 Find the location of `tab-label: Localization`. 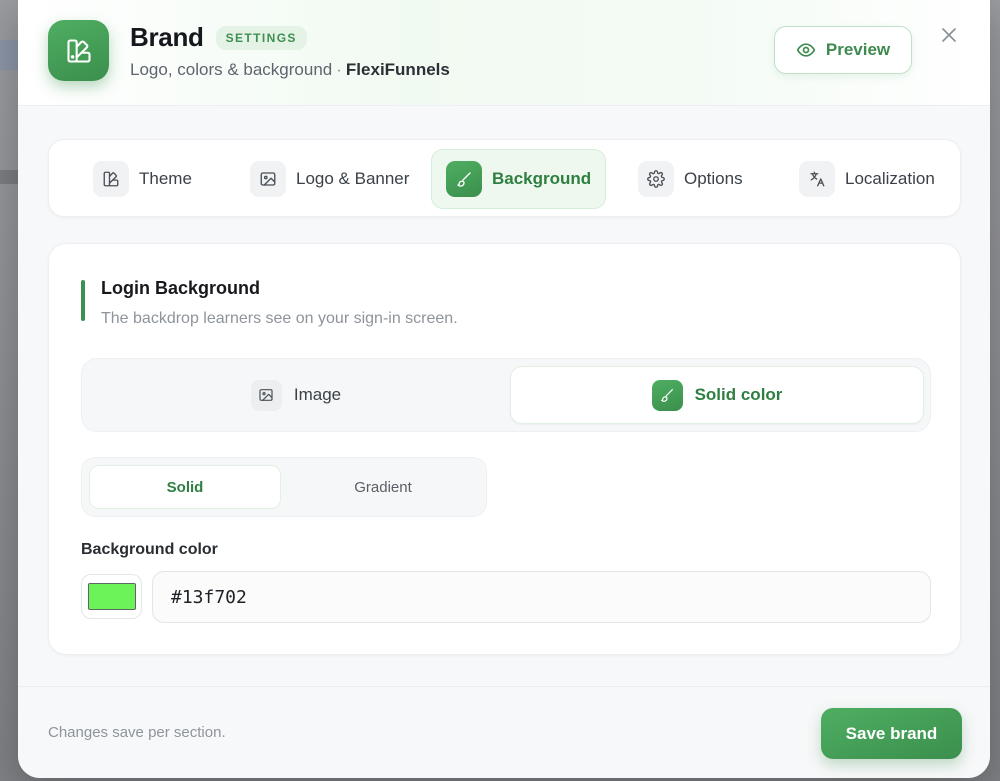

tab-label: Localization is located at coordinates (890, 178).